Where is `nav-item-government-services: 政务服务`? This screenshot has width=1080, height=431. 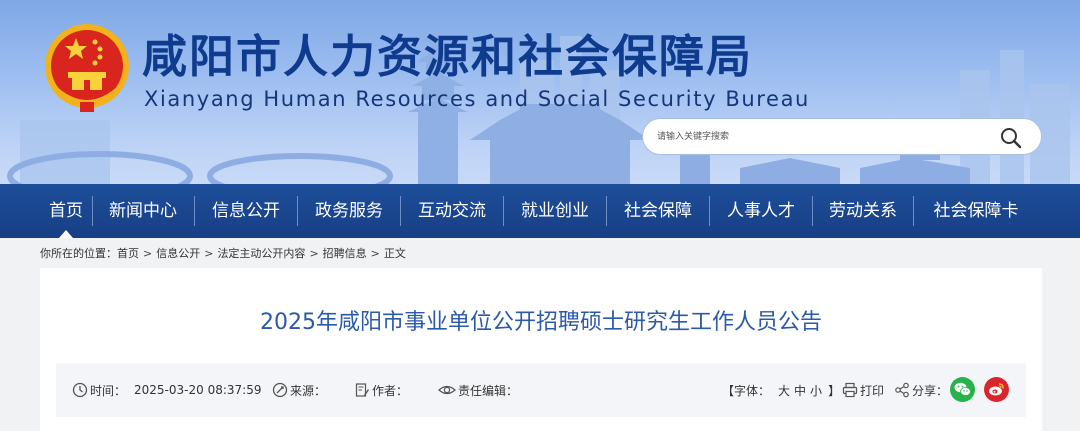 nav-item-government-services: 政务服务 is located at coordinates (349, 211).